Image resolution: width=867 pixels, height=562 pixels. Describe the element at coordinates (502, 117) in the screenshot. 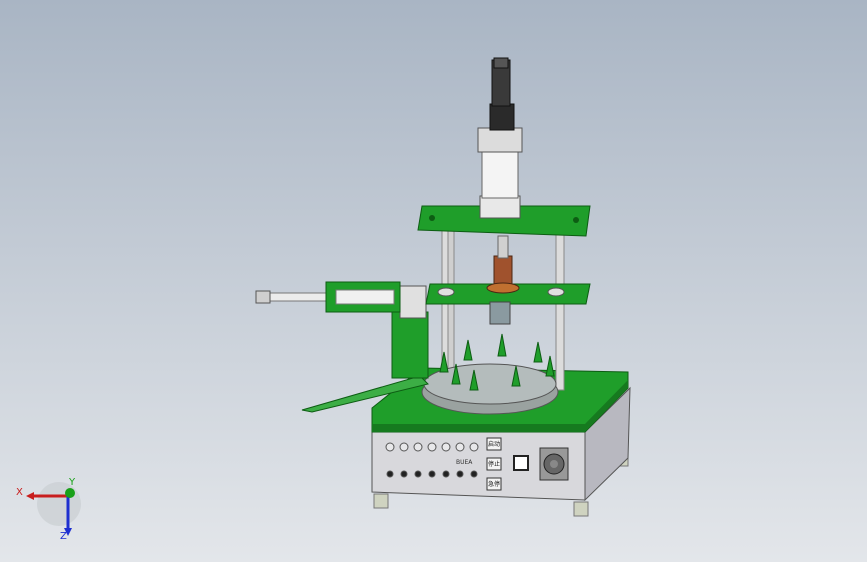

I see `motor-neck` at that location.